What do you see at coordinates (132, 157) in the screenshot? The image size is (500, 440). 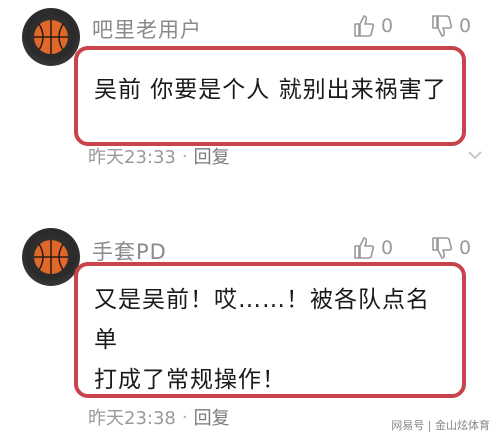 I see `timestamp: 昨天23:33` at bounding box center [132, 157].